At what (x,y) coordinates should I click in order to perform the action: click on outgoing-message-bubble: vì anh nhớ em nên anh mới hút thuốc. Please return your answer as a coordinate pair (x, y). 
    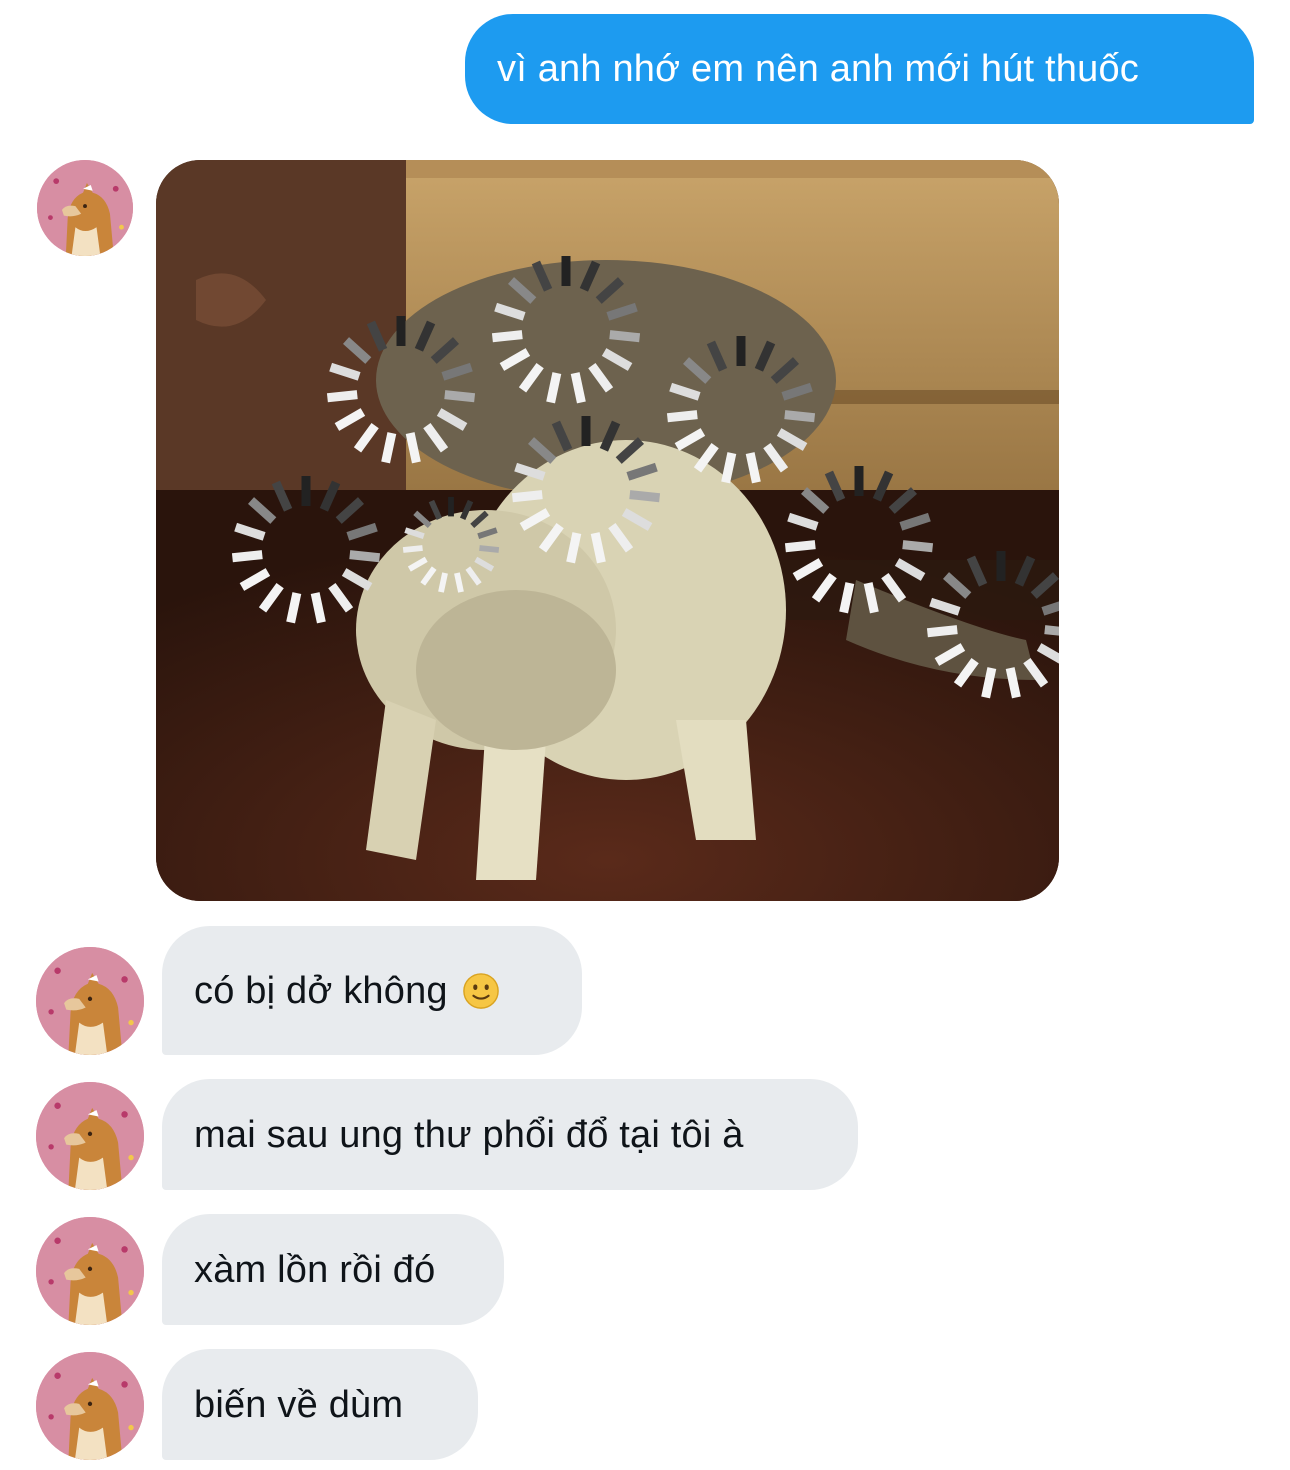
    Looking at the image, I should click on (859, 69).